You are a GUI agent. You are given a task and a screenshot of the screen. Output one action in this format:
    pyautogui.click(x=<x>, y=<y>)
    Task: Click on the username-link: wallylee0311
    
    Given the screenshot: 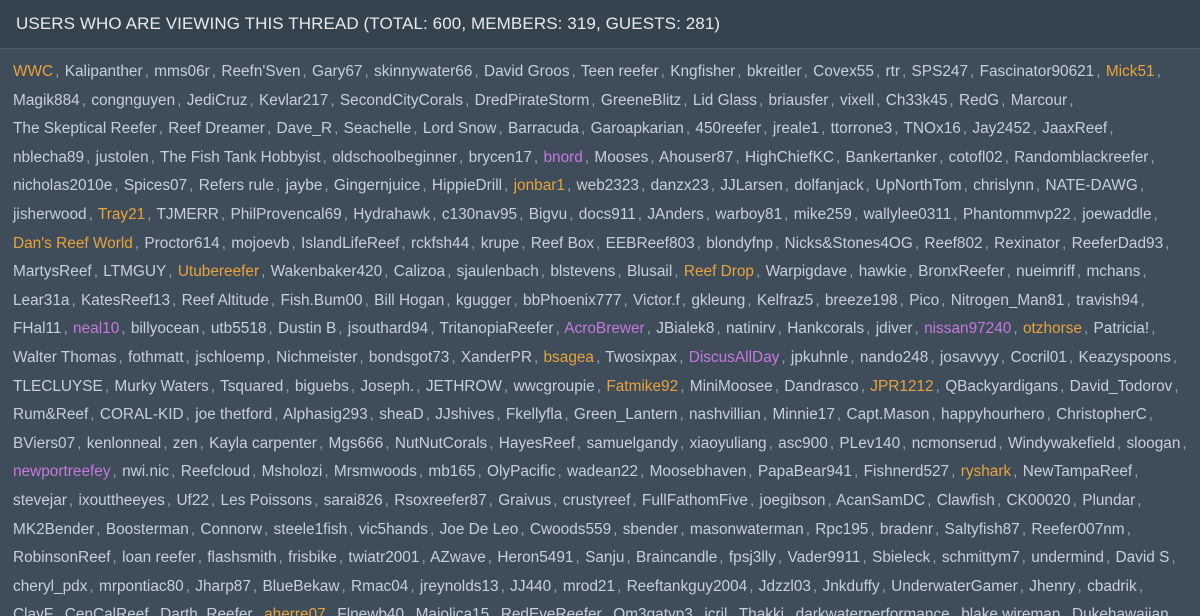 What is the action you would take?
    pyautogui.click(x=907, y=214)
    